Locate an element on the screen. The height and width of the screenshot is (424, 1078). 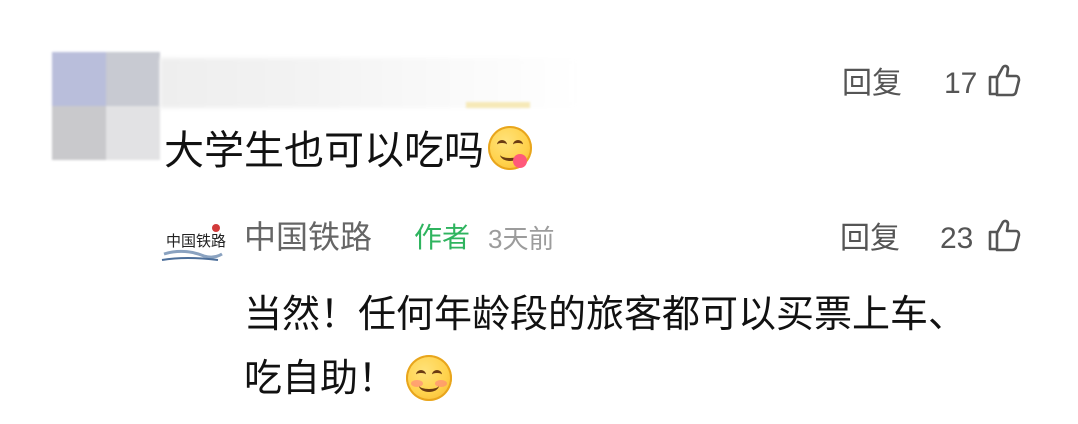
comment-text: 大学生也可以吃吗 is located at coordinates (324, 151).